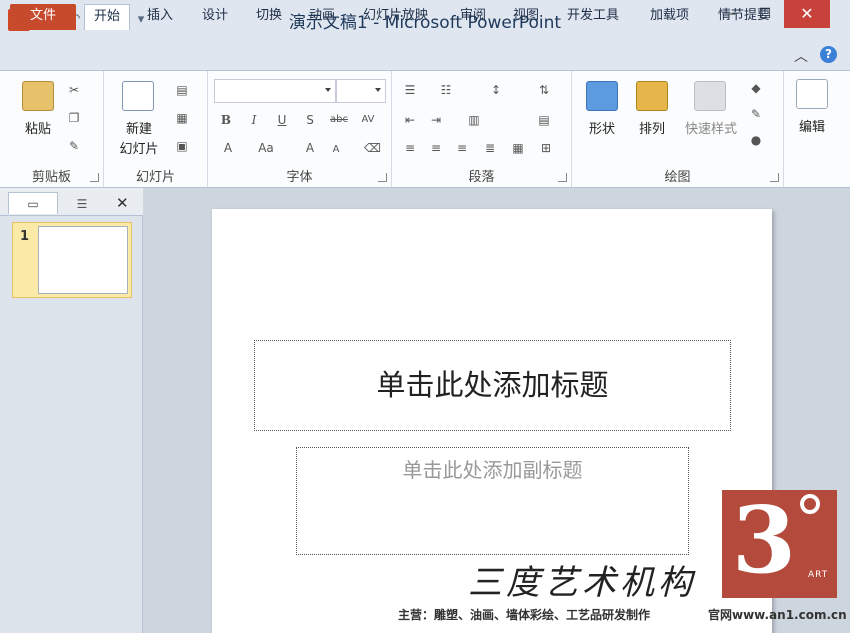  Describe the element at coordinates (410, 148) in the screenshot. I see `align-left-icon: ≡` at that location.